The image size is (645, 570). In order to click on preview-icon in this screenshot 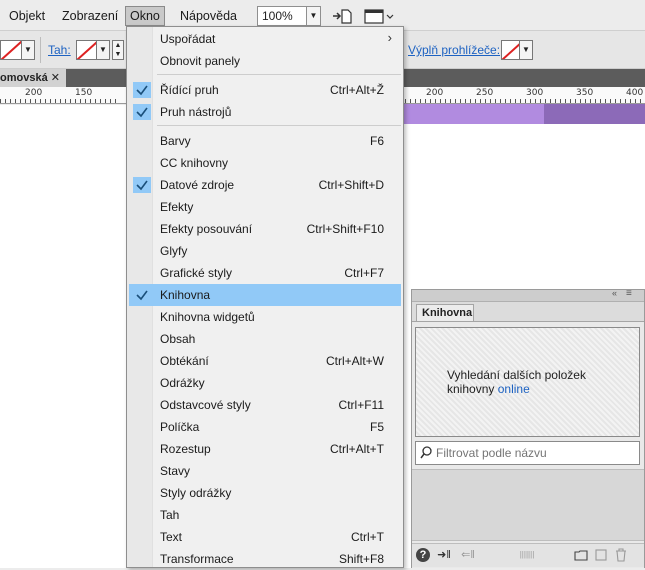, I will do `click(342, 16)`.